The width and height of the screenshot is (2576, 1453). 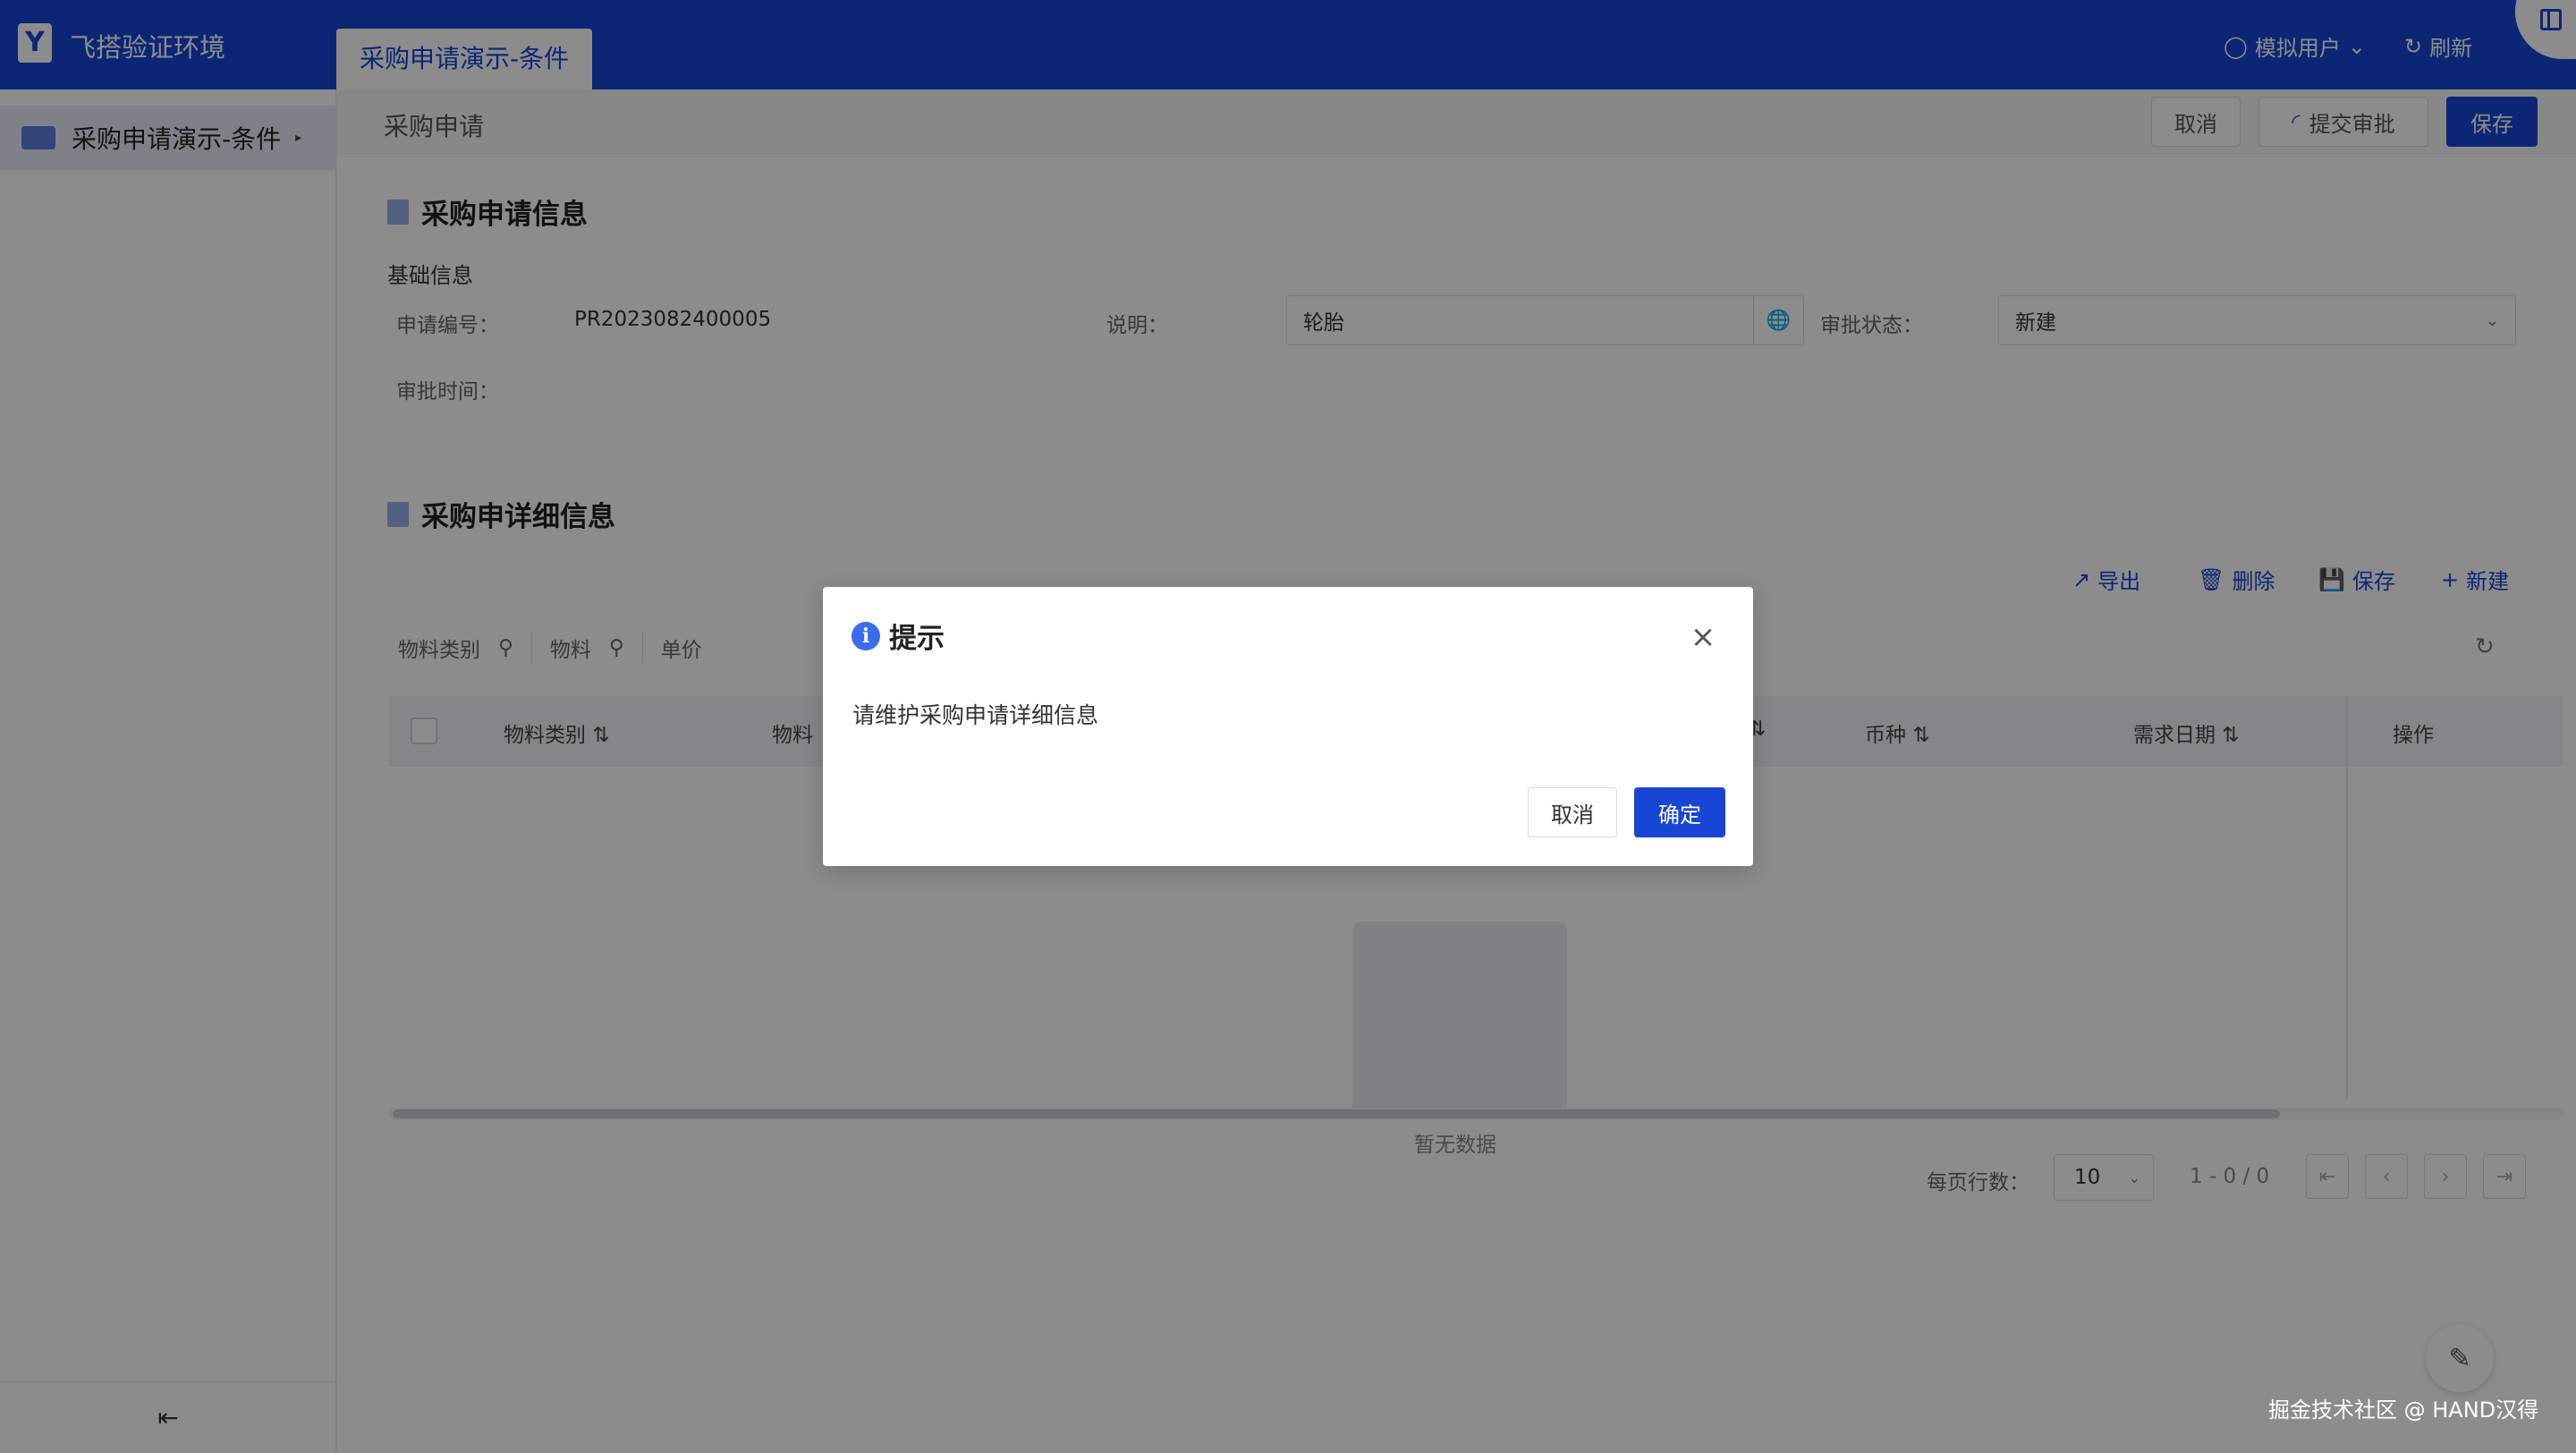 What do you see at coordinates (866, 635) in the screenshot?
I see `info-icon: i` at bounding box center [866, 635].